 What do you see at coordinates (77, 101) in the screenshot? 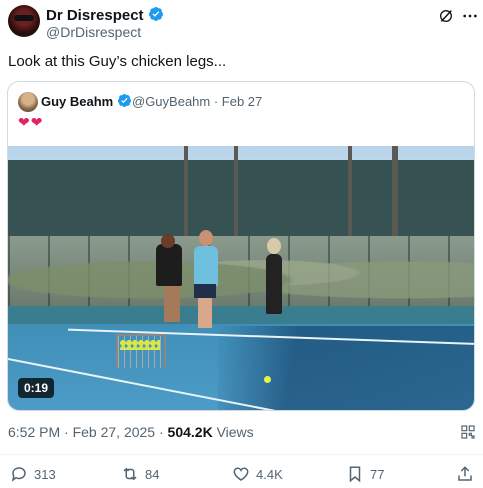
I see `quoted-author-name: Guy Beahm` at bounding box center [77, 101].